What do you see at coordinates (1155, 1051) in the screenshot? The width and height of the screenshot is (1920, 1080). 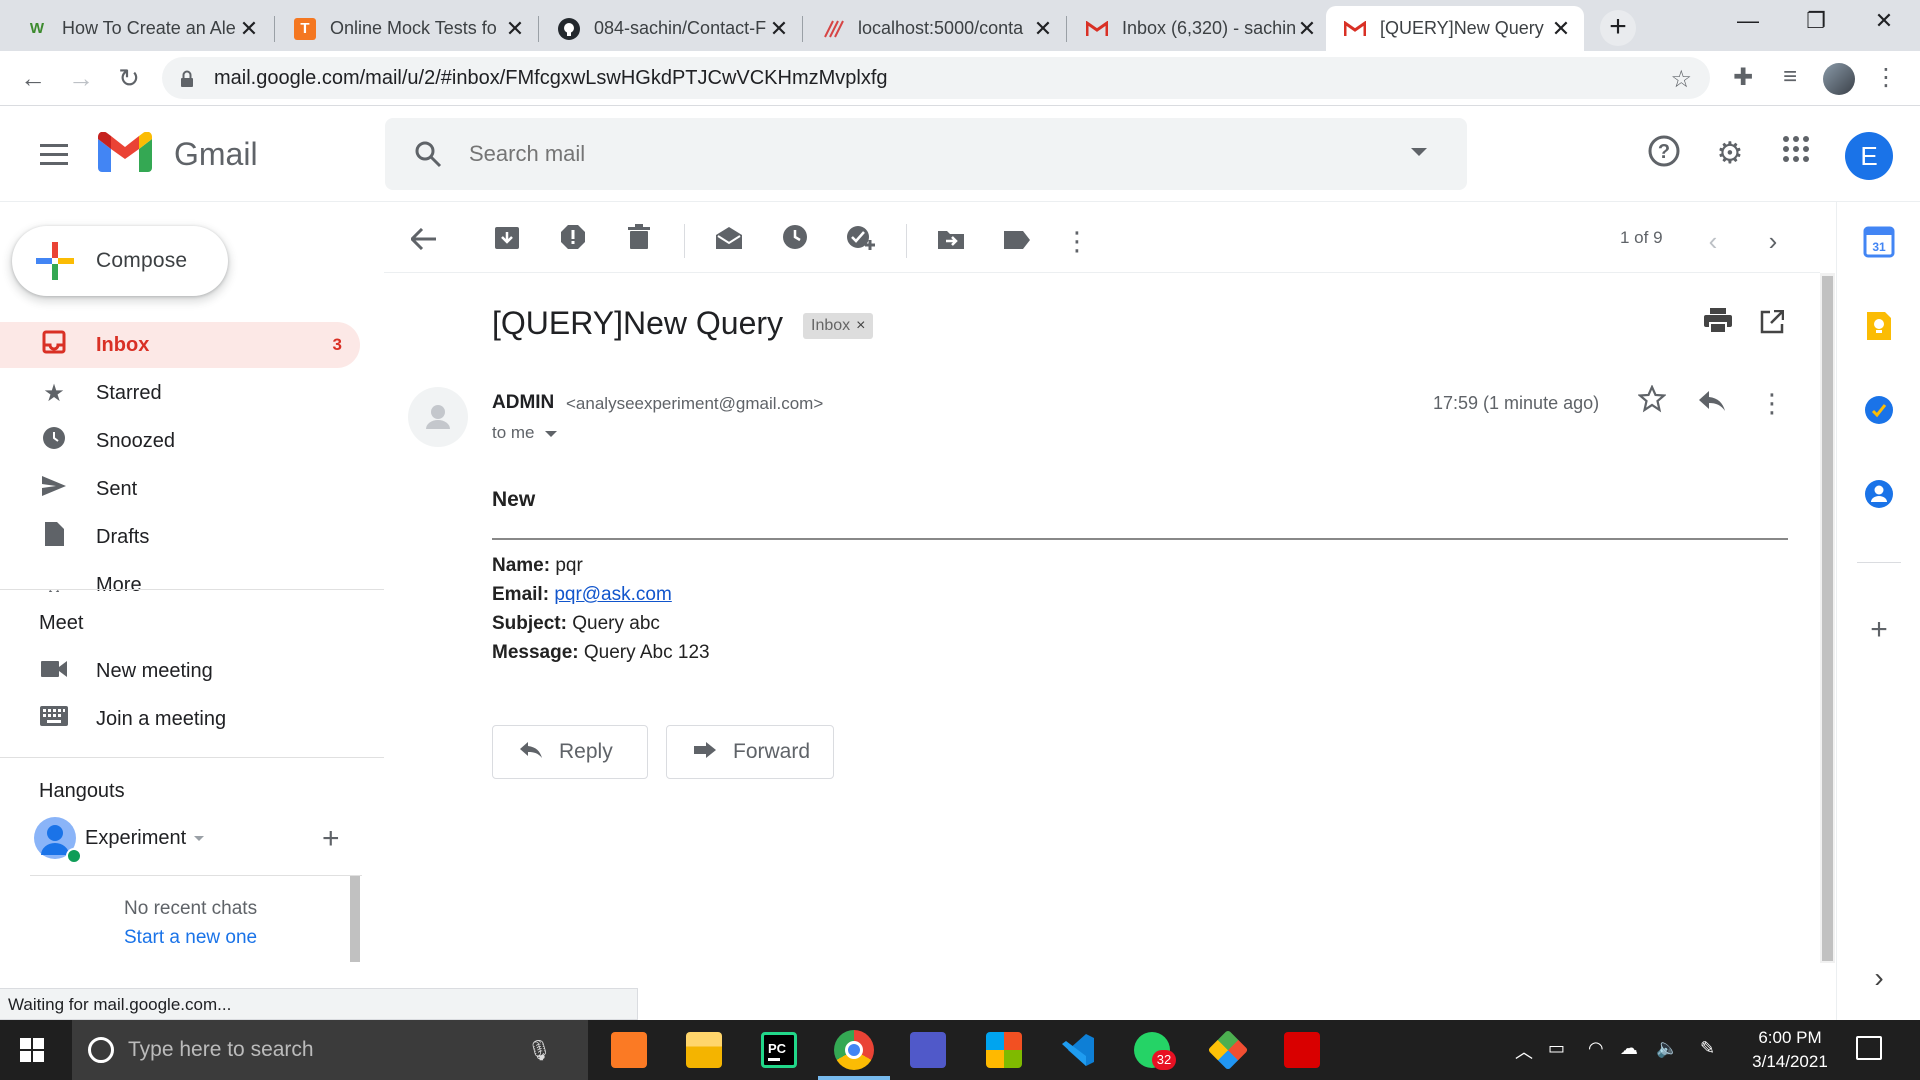 I see `whatsapp-app-icon: 32` at bounding box center [1155, 1051].